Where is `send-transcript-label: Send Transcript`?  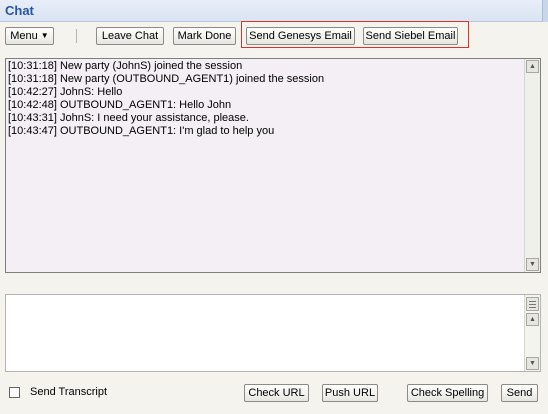 send-transcript-label: Send Transcript is located at coordinates (69, 392).